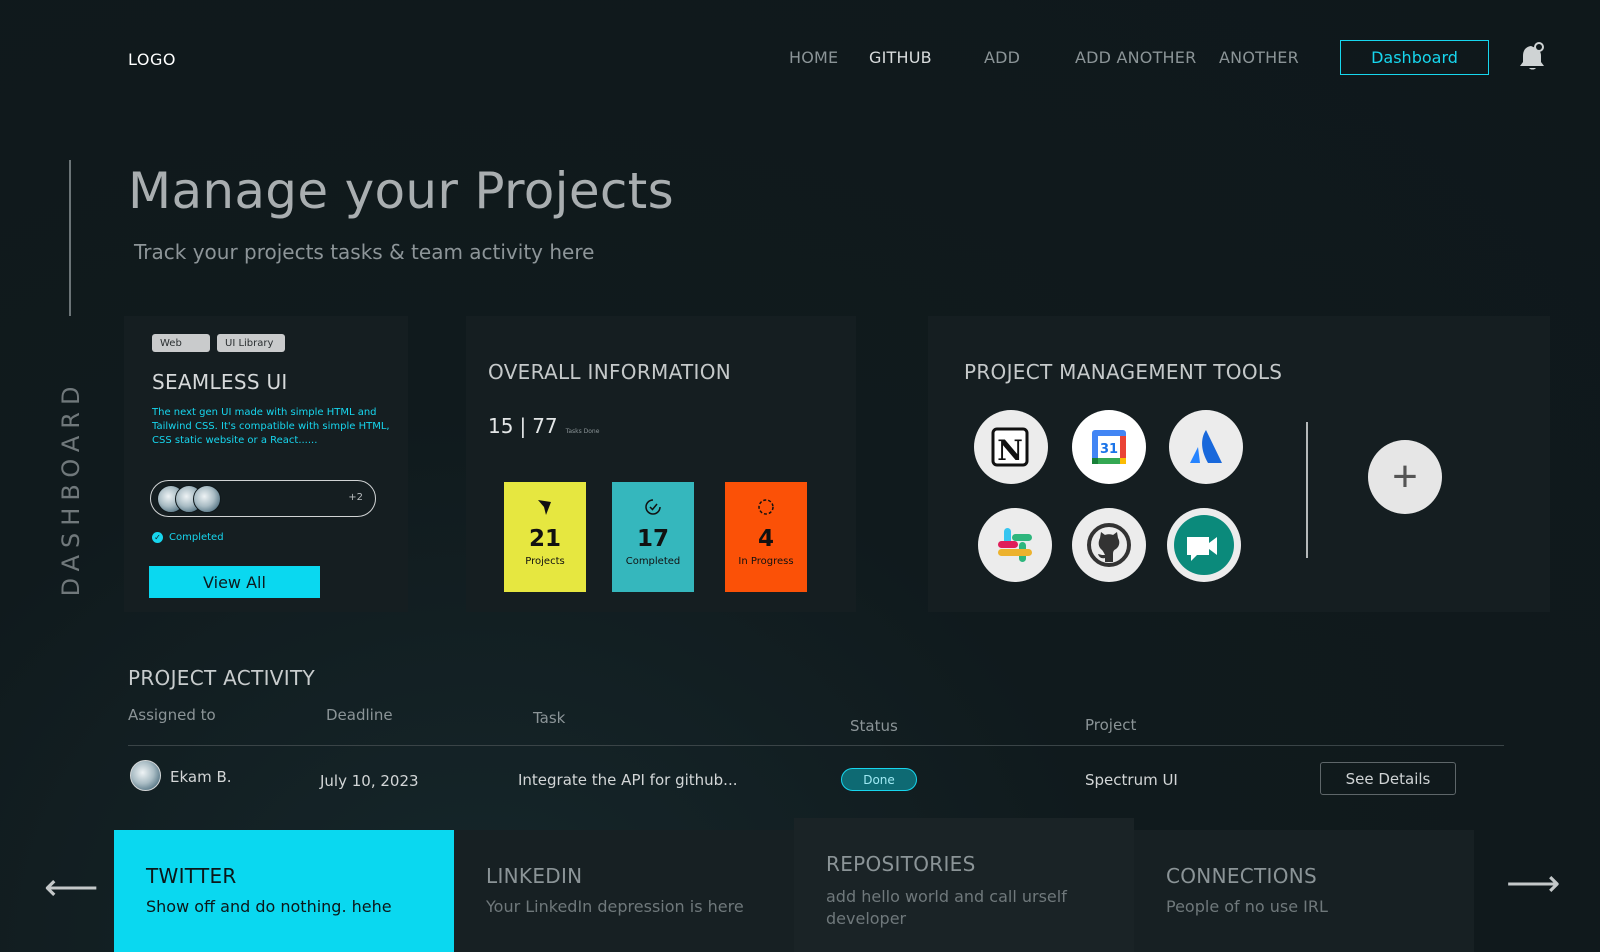  What do you see at coordinates (1015, 545) in the screenshot?
I see `slack-icon` at bounding box center [1015, 545].